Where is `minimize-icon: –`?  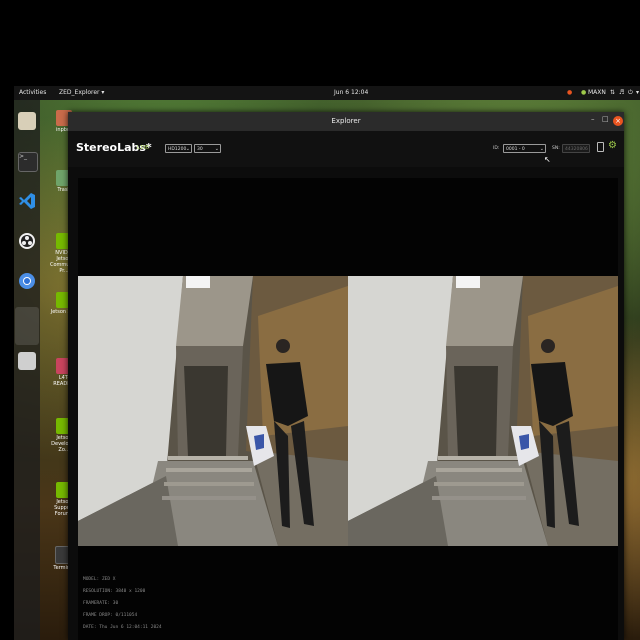 minimize-icon: – is located at coordinates (593, 119).